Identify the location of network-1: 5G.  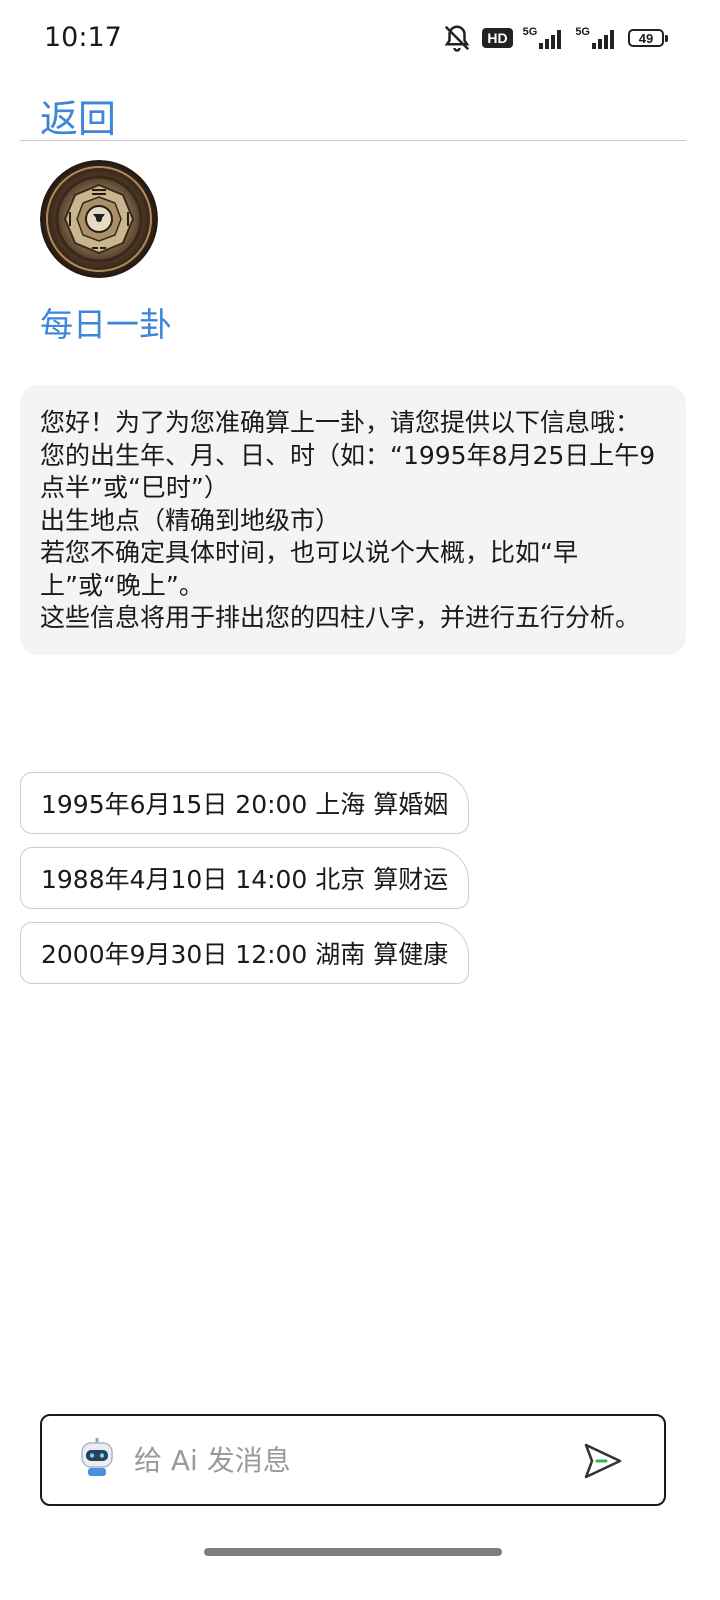
(544, 38).